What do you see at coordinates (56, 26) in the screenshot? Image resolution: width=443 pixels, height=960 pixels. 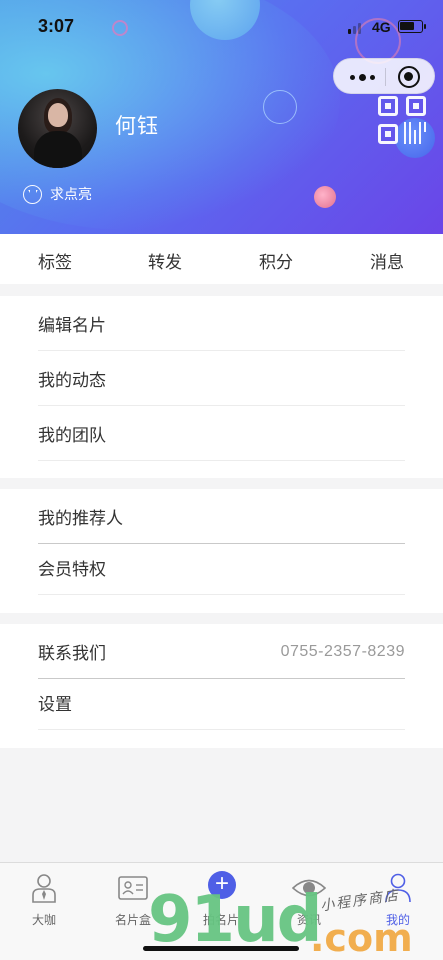 I see `status-time: 3:07` at bounding box center [56, 26].